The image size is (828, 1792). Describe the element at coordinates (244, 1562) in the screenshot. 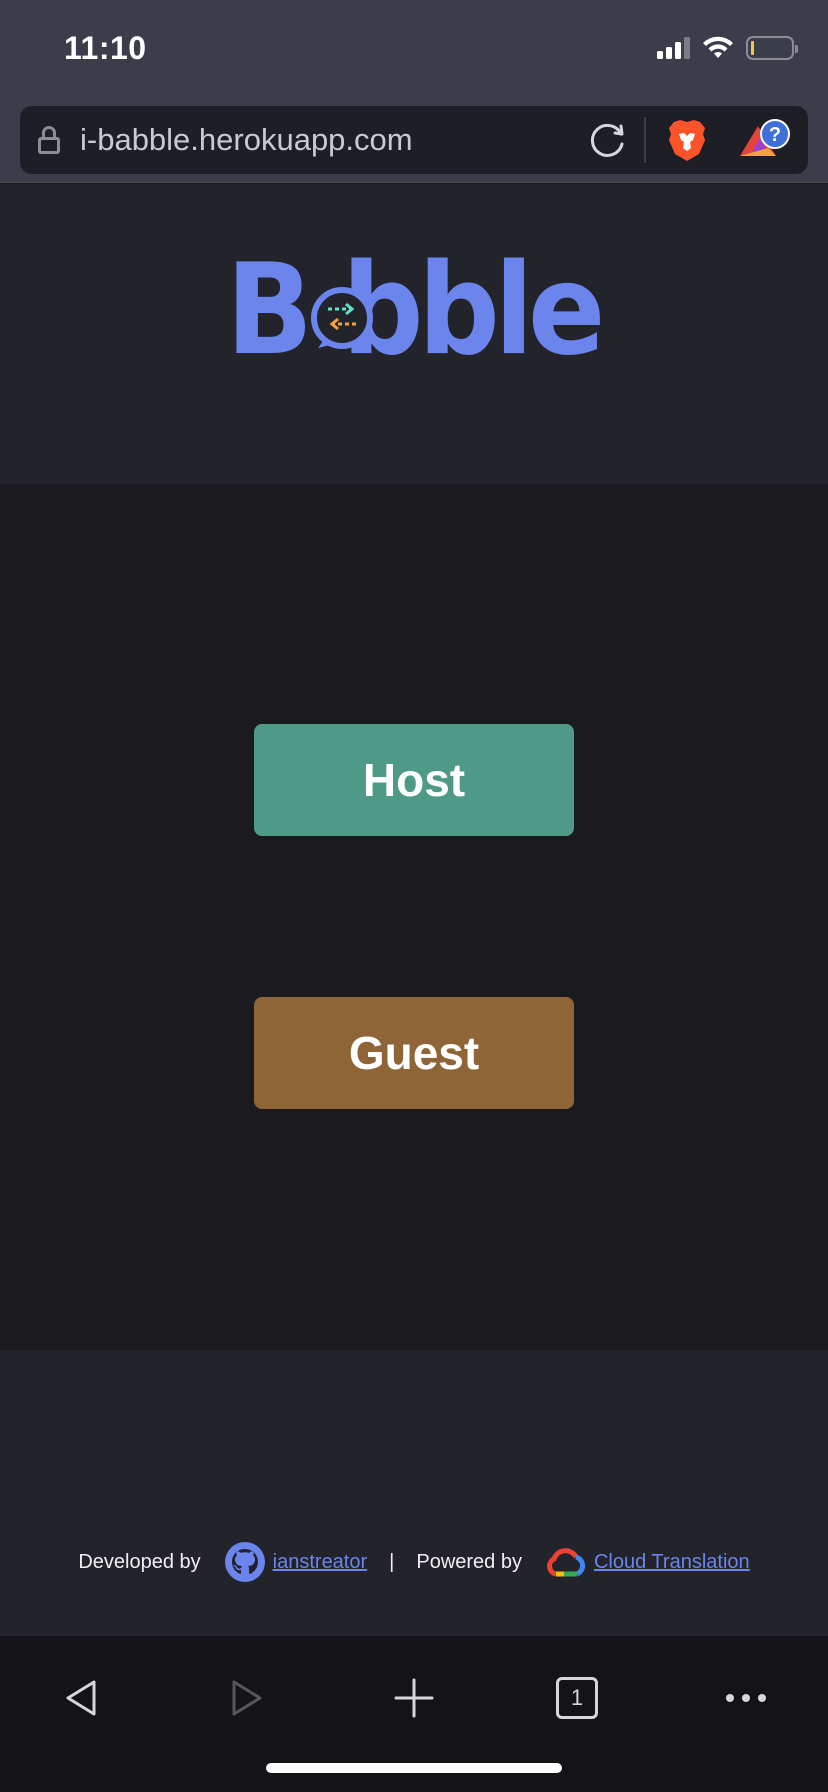

I see `github-icon` at that location.